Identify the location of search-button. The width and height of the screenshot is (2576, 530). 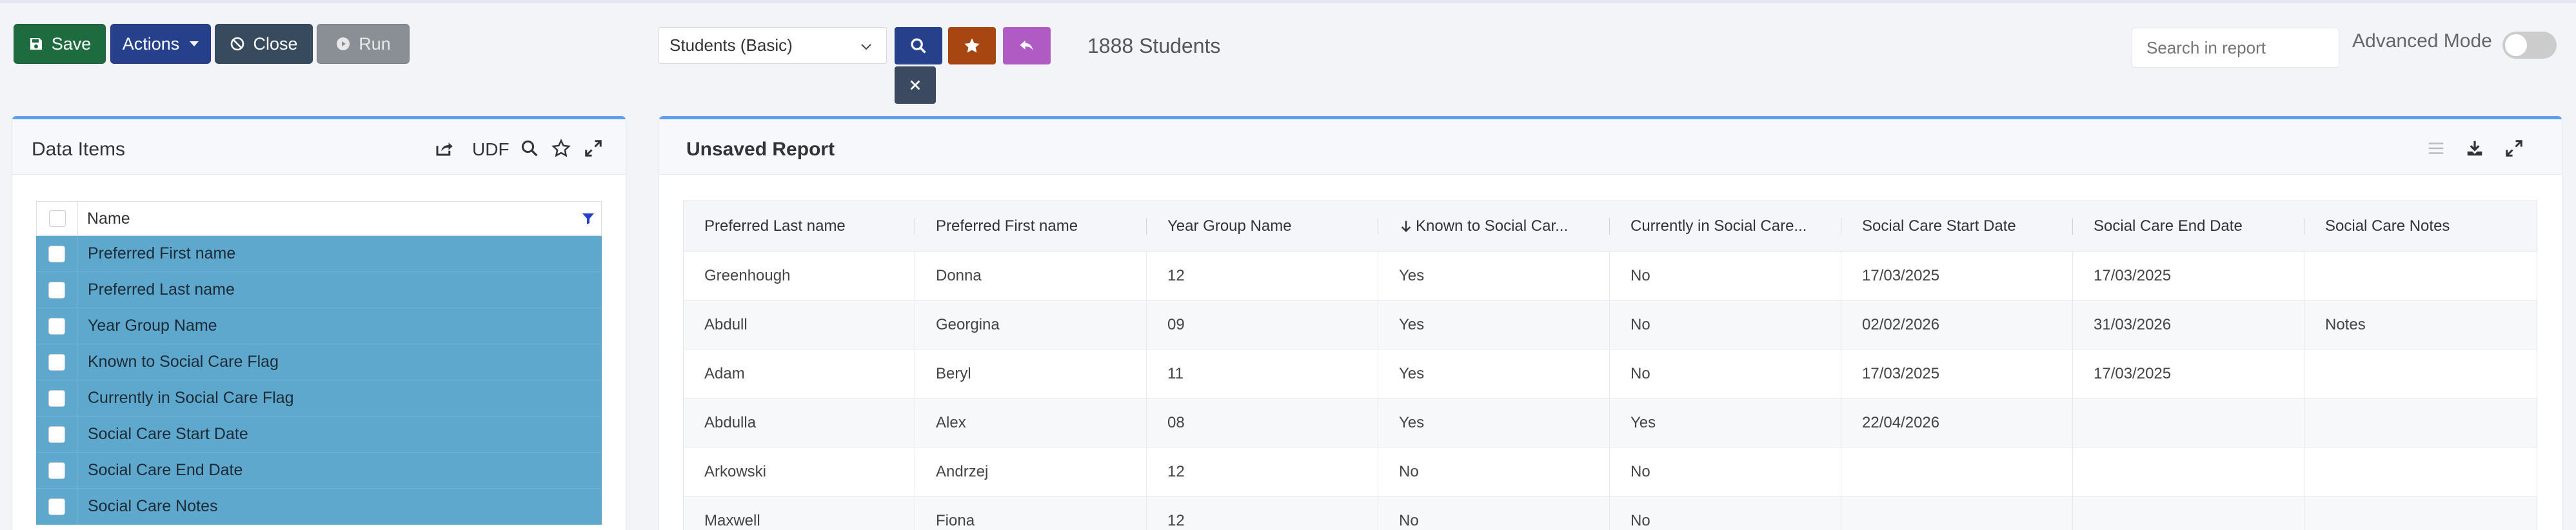
(918, 45).